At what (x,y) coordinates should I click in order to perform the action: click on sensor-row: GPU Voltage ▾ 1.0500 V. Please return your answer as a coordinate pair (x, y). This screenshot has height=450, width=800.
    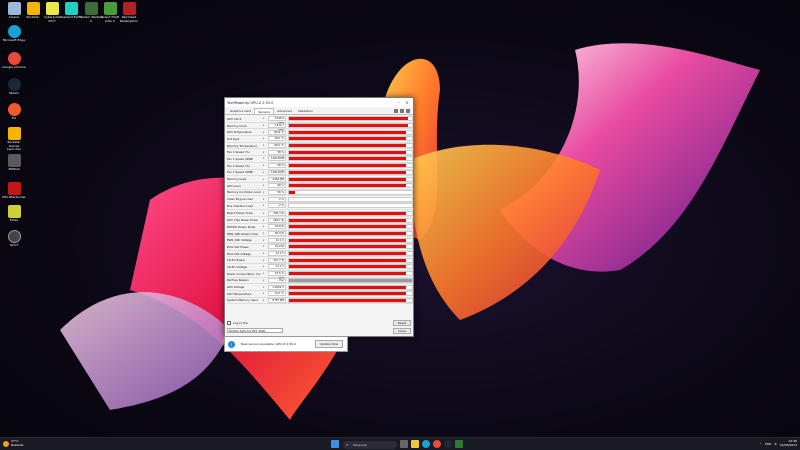
    Looking at the image, I should click on (320, 287).